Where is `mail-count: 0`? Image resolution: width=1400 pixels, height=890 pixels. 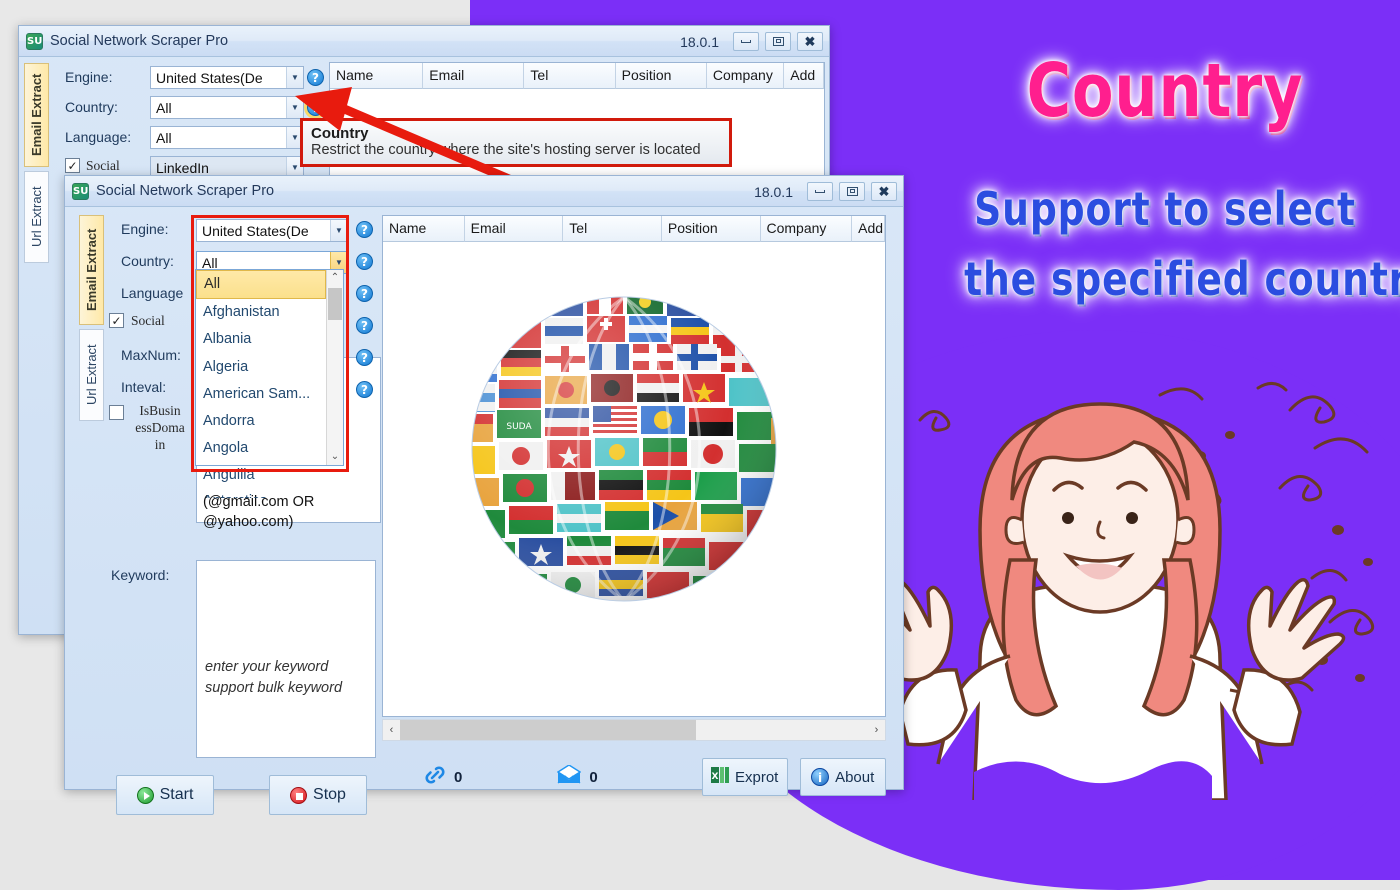
mail-count: 0 is located at coordinates (593, 777).